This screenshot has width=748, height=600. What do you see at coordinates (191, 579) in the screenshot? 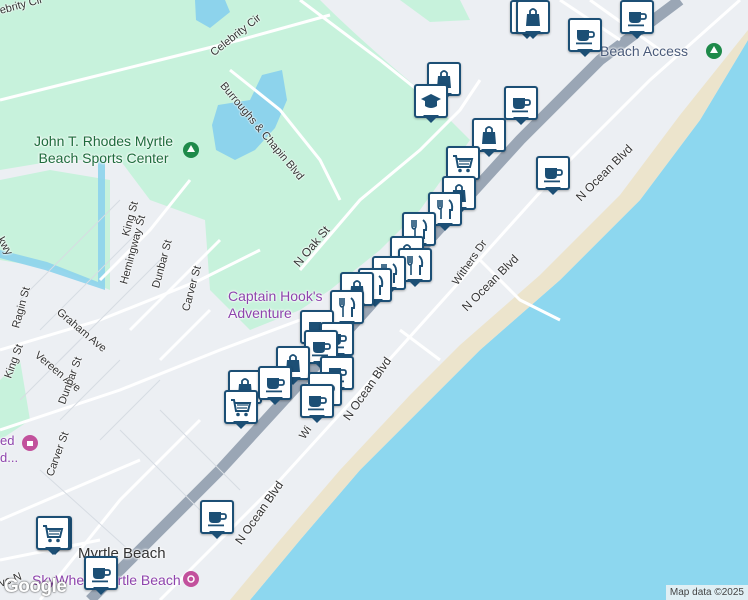
I see `attraction-marker-icon` at bounding box center [191, 579].